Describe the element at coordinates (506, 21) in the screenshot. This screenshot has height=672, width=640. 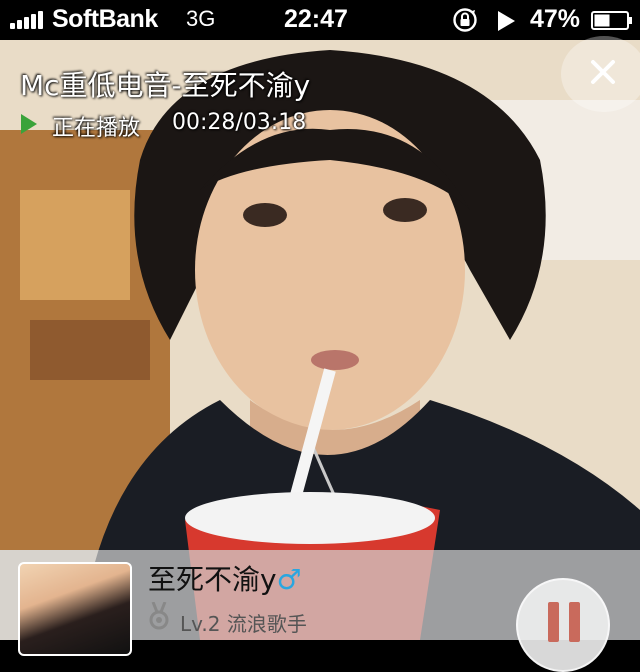
I see `play-icon` at that location.